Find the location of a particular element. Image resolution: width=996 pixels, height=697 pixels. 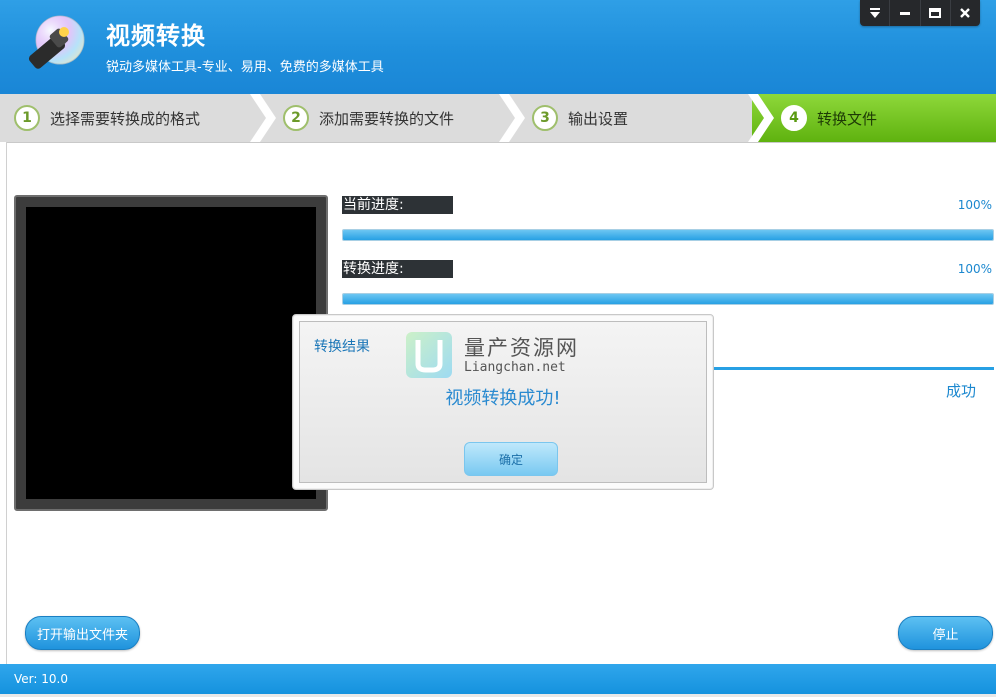

dialog-title: 转换结果 is located at coordinates (342, 347).